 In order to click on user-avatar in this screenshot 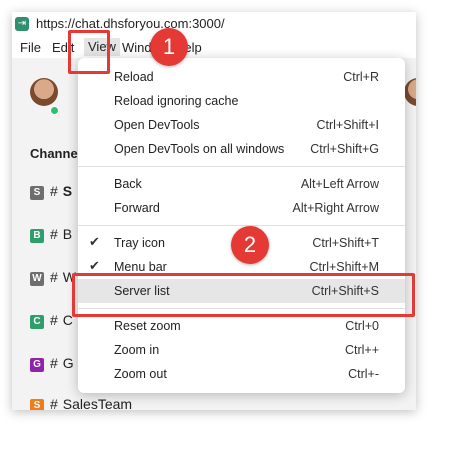, I will do `click(44, 92)`.